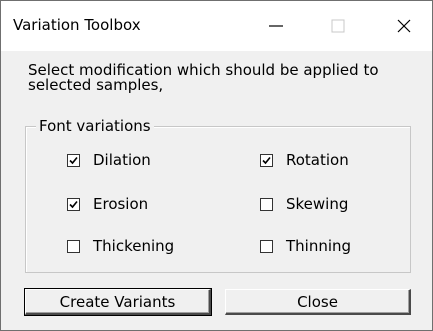 The width and height of the screenshot is (433, 331). I want to click on checkbox-label: Rotation, so click(317, 160).